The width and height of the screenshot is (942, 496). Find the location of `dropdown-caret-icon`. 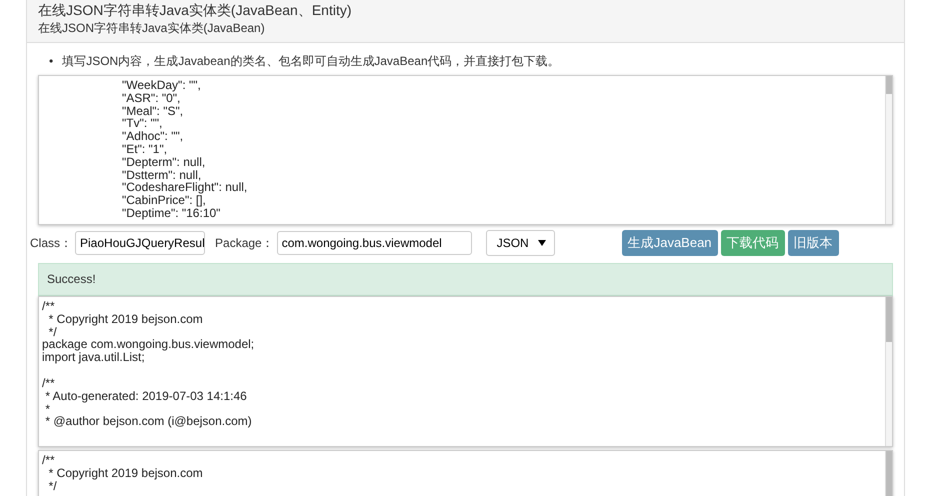

dropdown-caret-icon is located at coordinates (542, 243).